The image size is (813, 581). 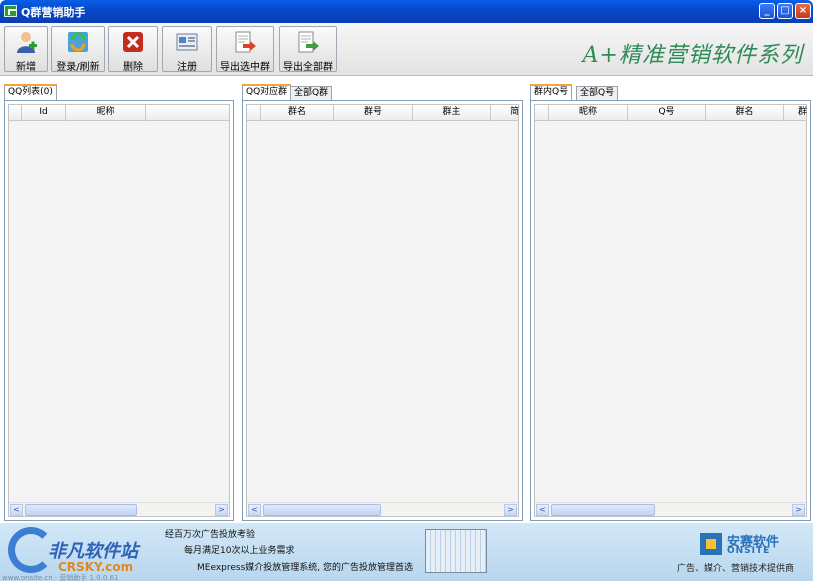 What do you see at coordinates (27, 42) in the screenshot?
I see `add-user-icon` at bounding box center [27, 42].